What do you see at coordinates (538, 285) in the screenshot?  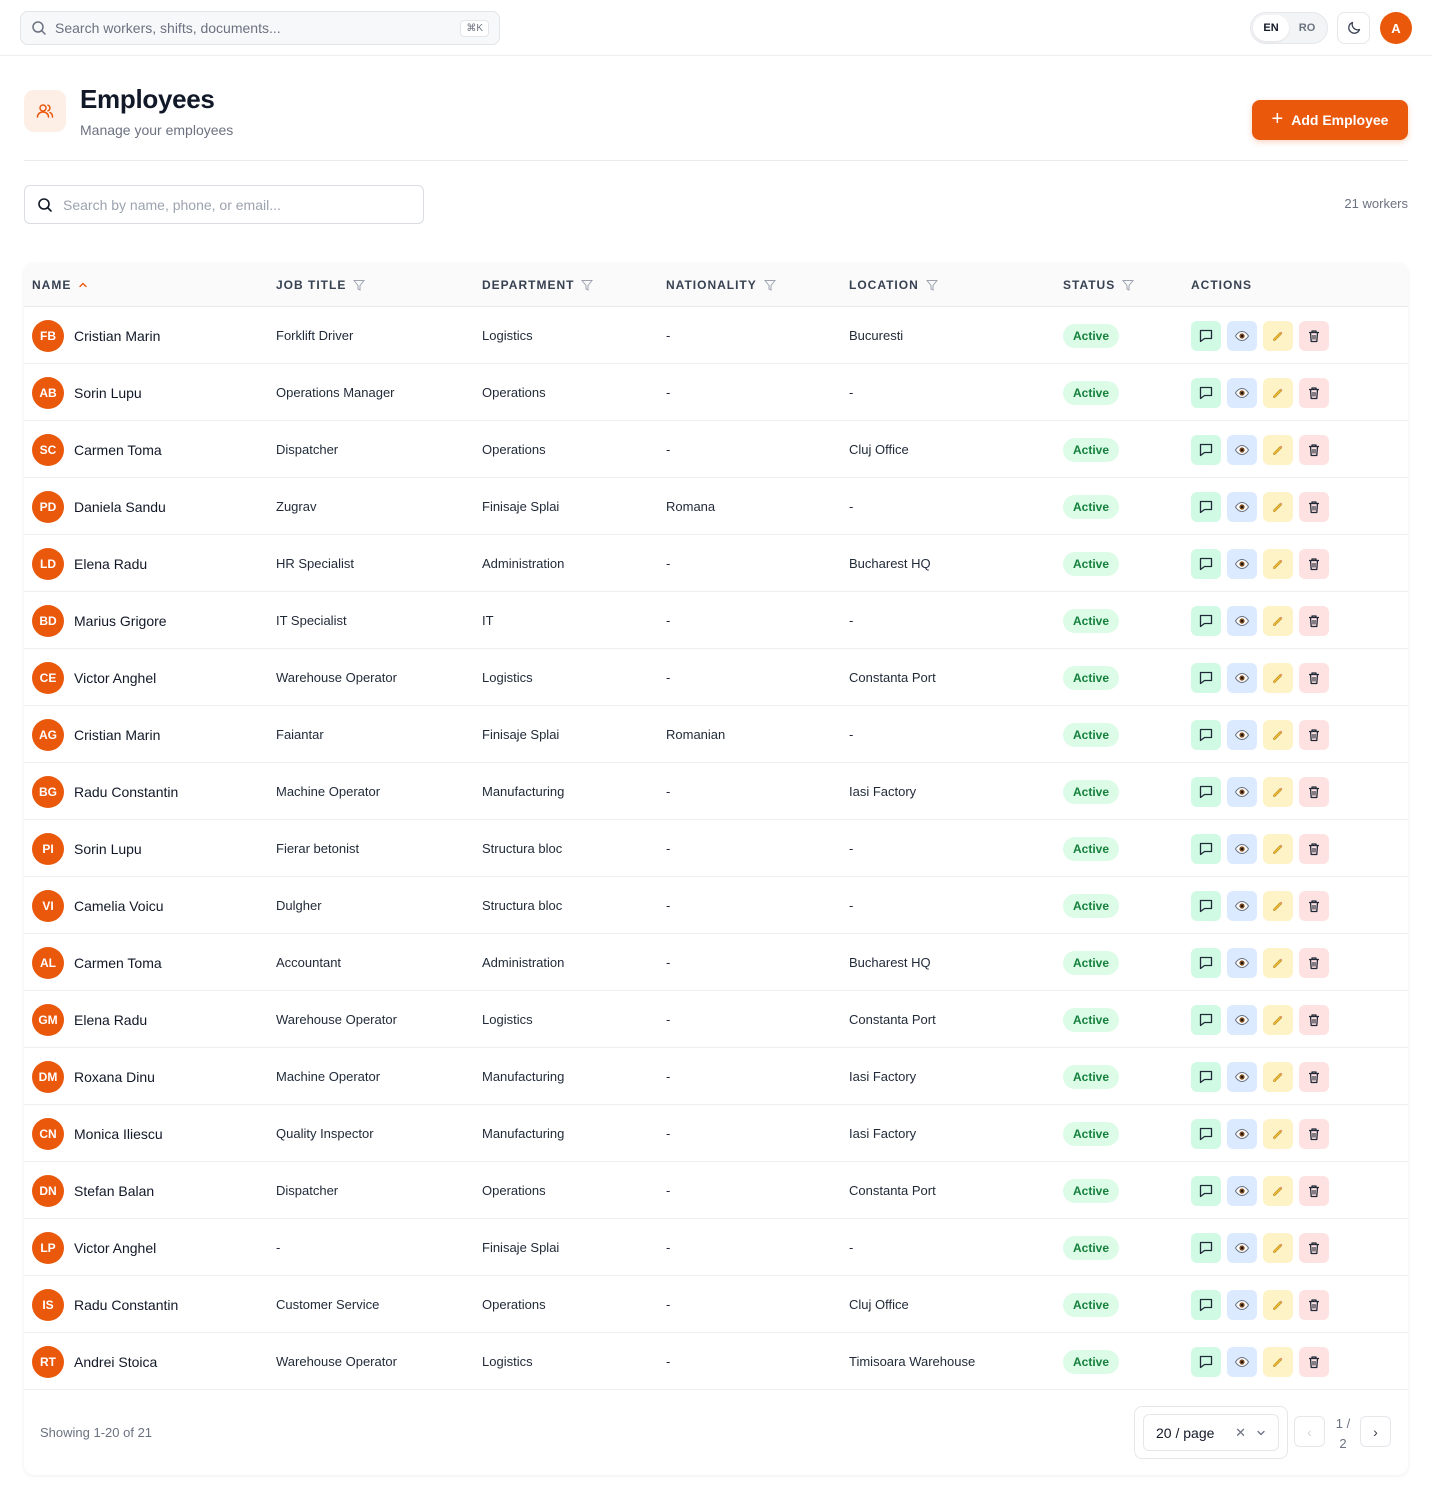 I see `column-department: DEPARTMENT` at bounding box center [538, 285].